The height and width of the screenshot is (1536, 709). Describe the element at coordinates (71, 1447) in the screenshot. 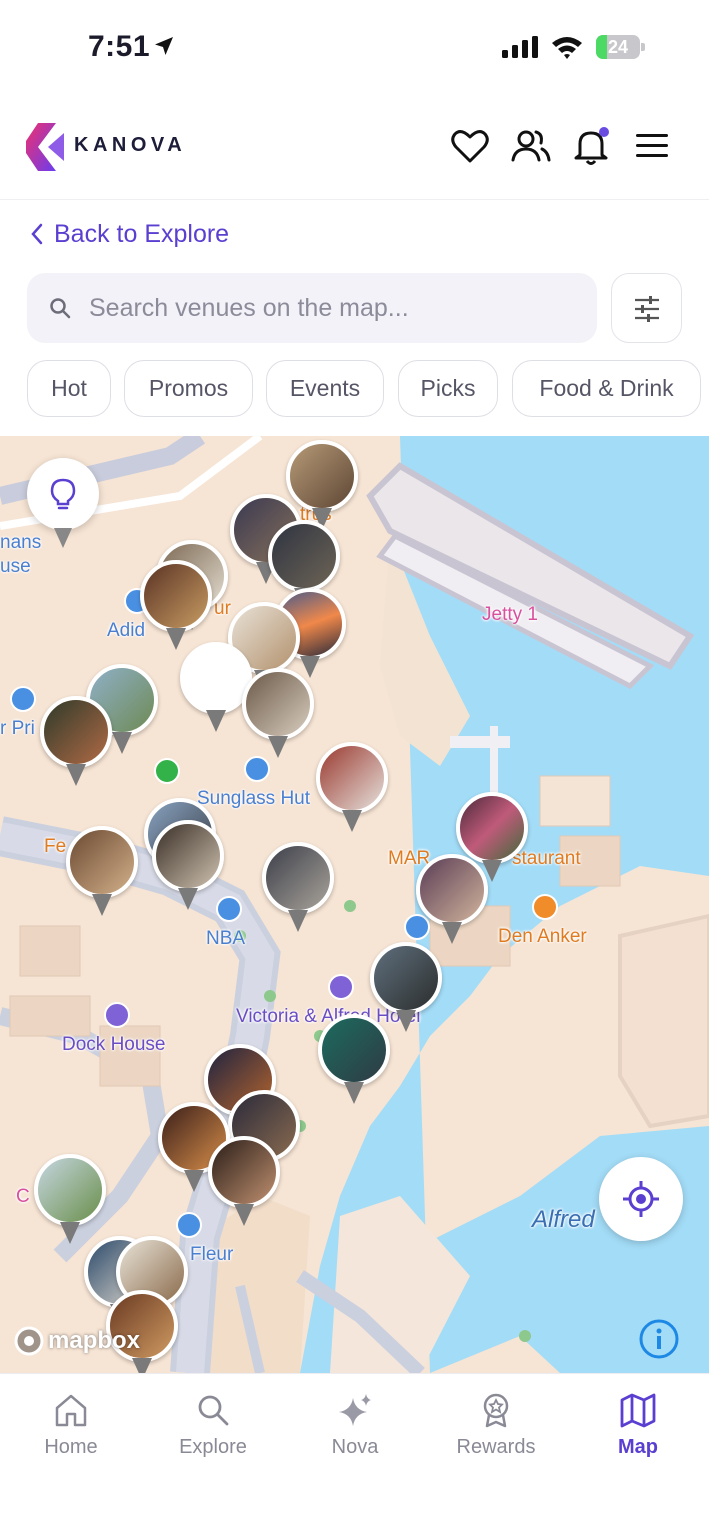

I see `tab-home-label: Home` at that location.